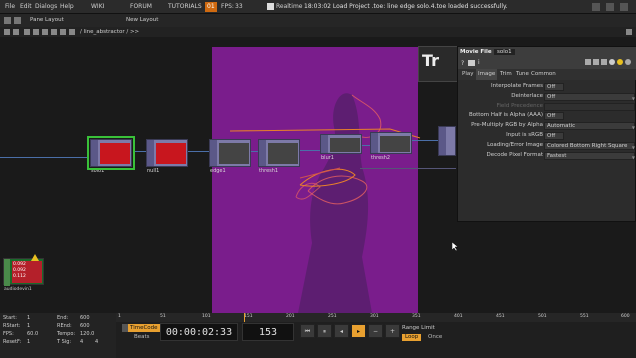 This screenshot has width=636, height=358. I want to click on step-forward-button: +, so click(392, 331).